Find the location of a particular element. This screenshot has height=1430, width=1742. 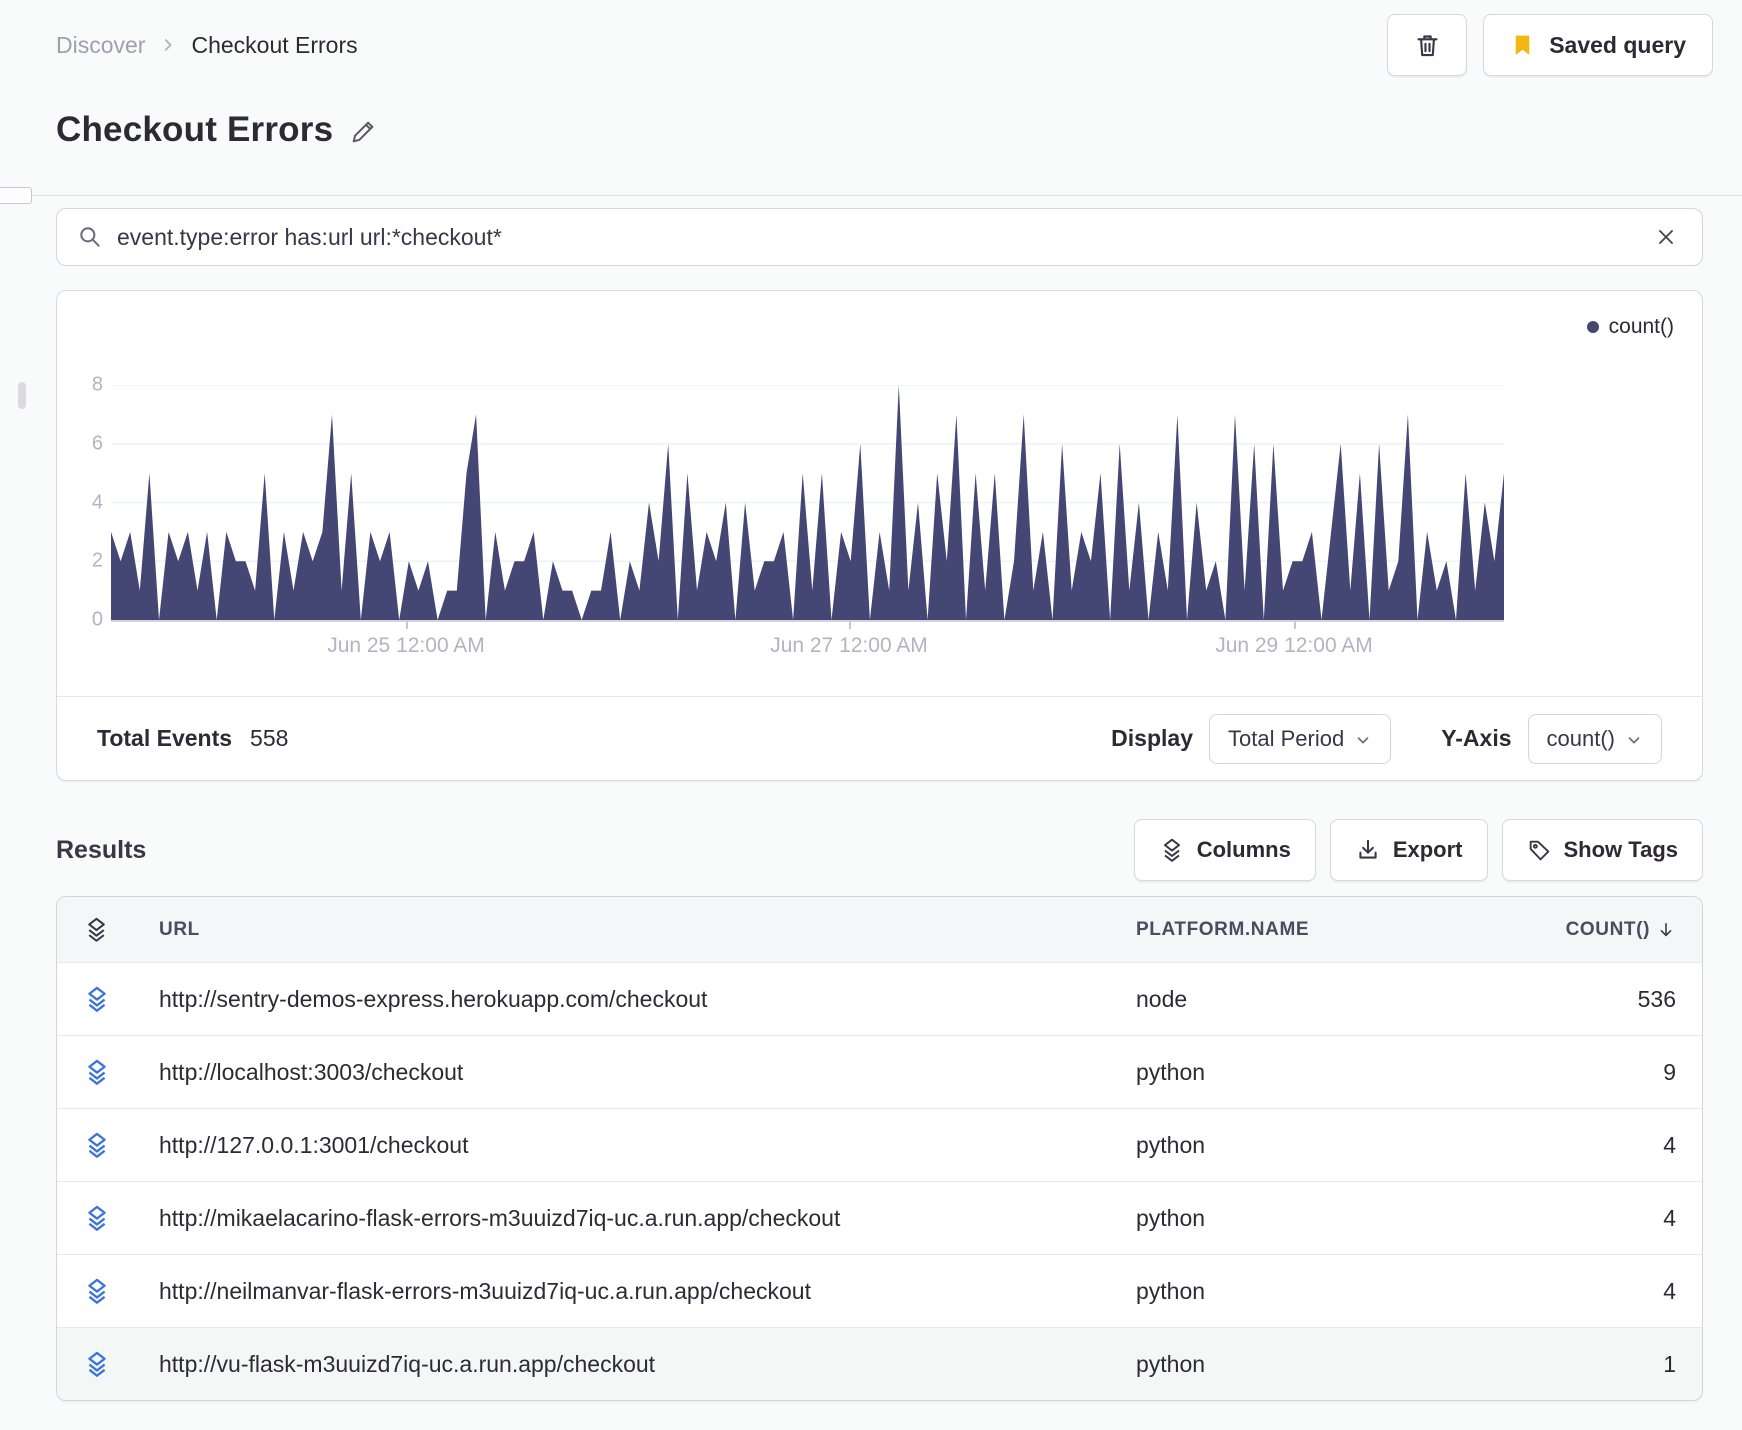

y-axis-tick-label: 2 is located at coordinates (97, 560).